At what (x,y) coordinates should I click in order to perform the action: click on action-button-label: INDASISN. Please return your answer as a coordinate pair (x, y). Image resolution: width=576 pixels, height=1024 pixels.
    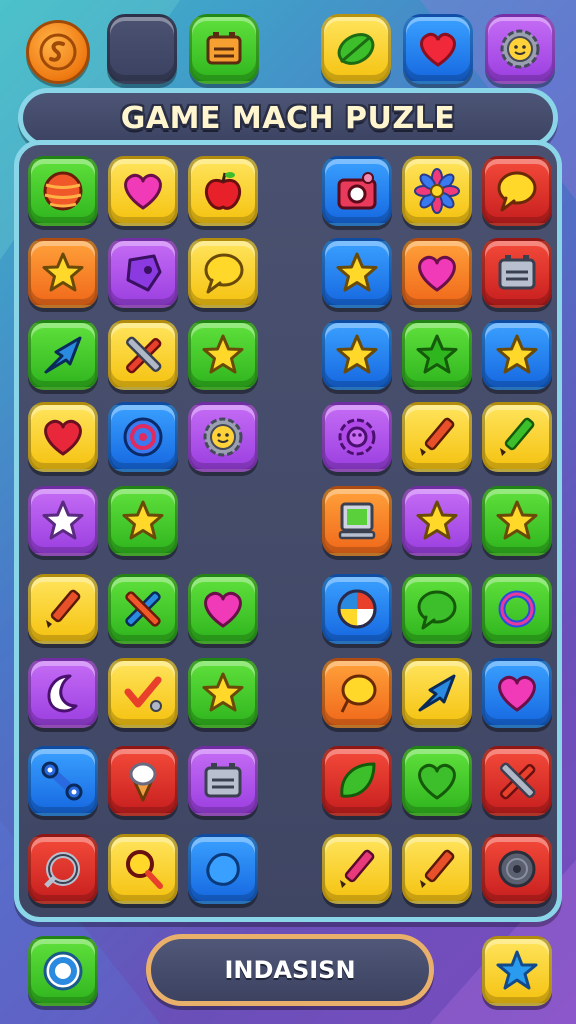
    Looking at the image, I should click on (290, 970).